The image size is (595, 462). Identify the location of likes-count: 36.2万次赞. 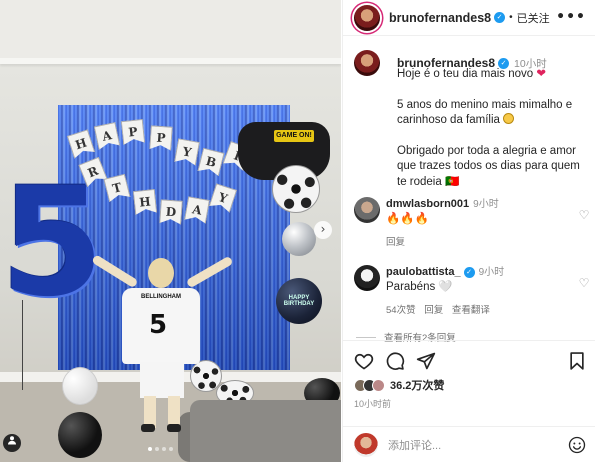
(417, 385).